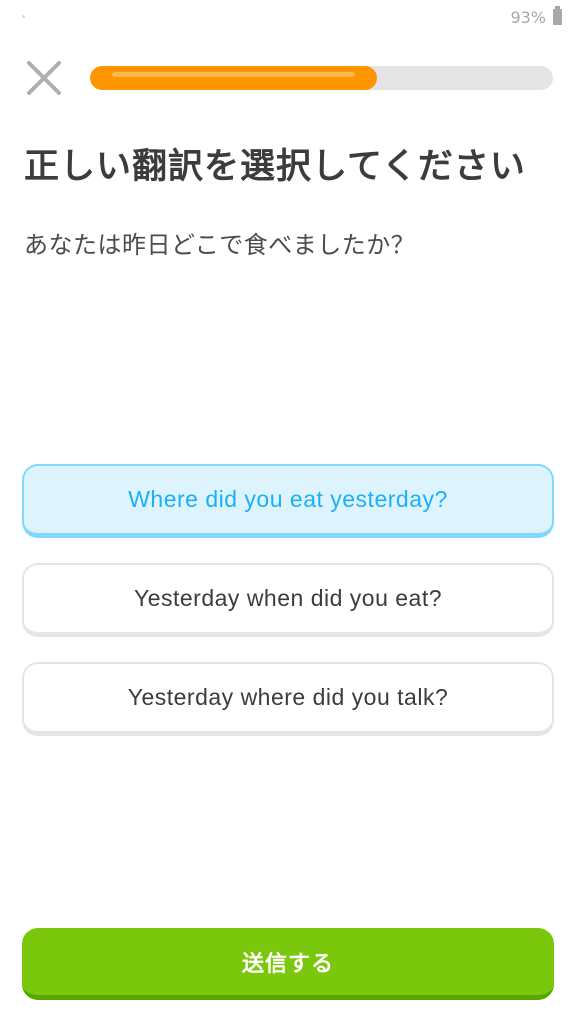 The width and height of the screenshot is (576, 1024). I want to click on submit-button: 送信する, so click(288, 964).